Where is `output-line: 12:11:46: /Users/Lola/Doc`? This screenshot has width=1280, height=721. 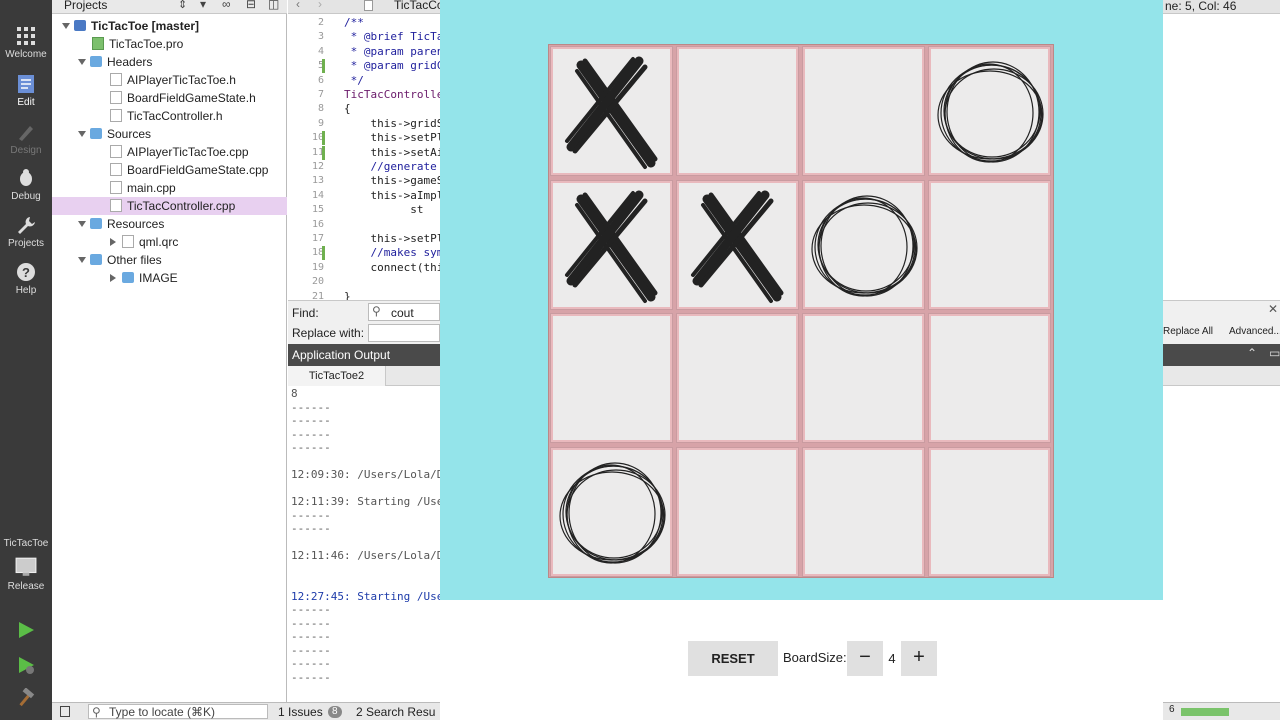
output-line: 12:11:46: /Users/Lola/Doc is located at coordinates (365, 555).